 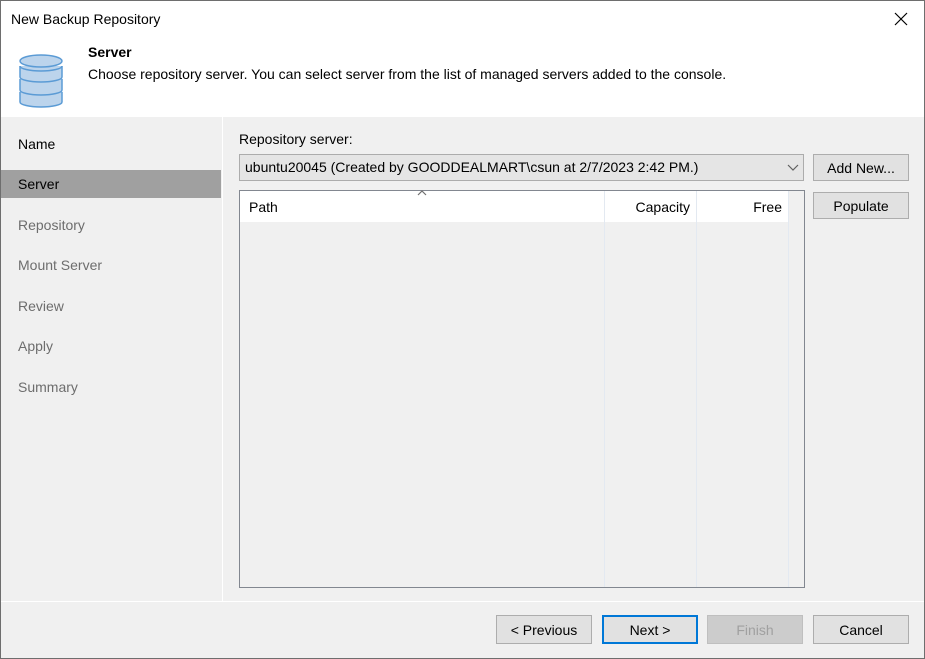 I want to click on step-review: Review, so click(x=111, y=306).